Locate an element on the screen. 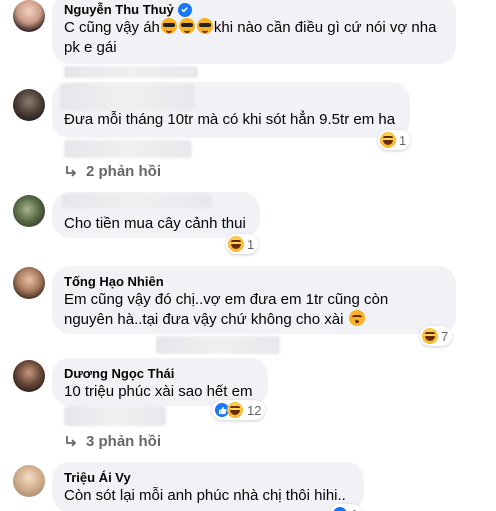 This screenshot has width=496, height=511. comment-author-name: Tống Hạo Nhiên is located at coordinates (114, 281).